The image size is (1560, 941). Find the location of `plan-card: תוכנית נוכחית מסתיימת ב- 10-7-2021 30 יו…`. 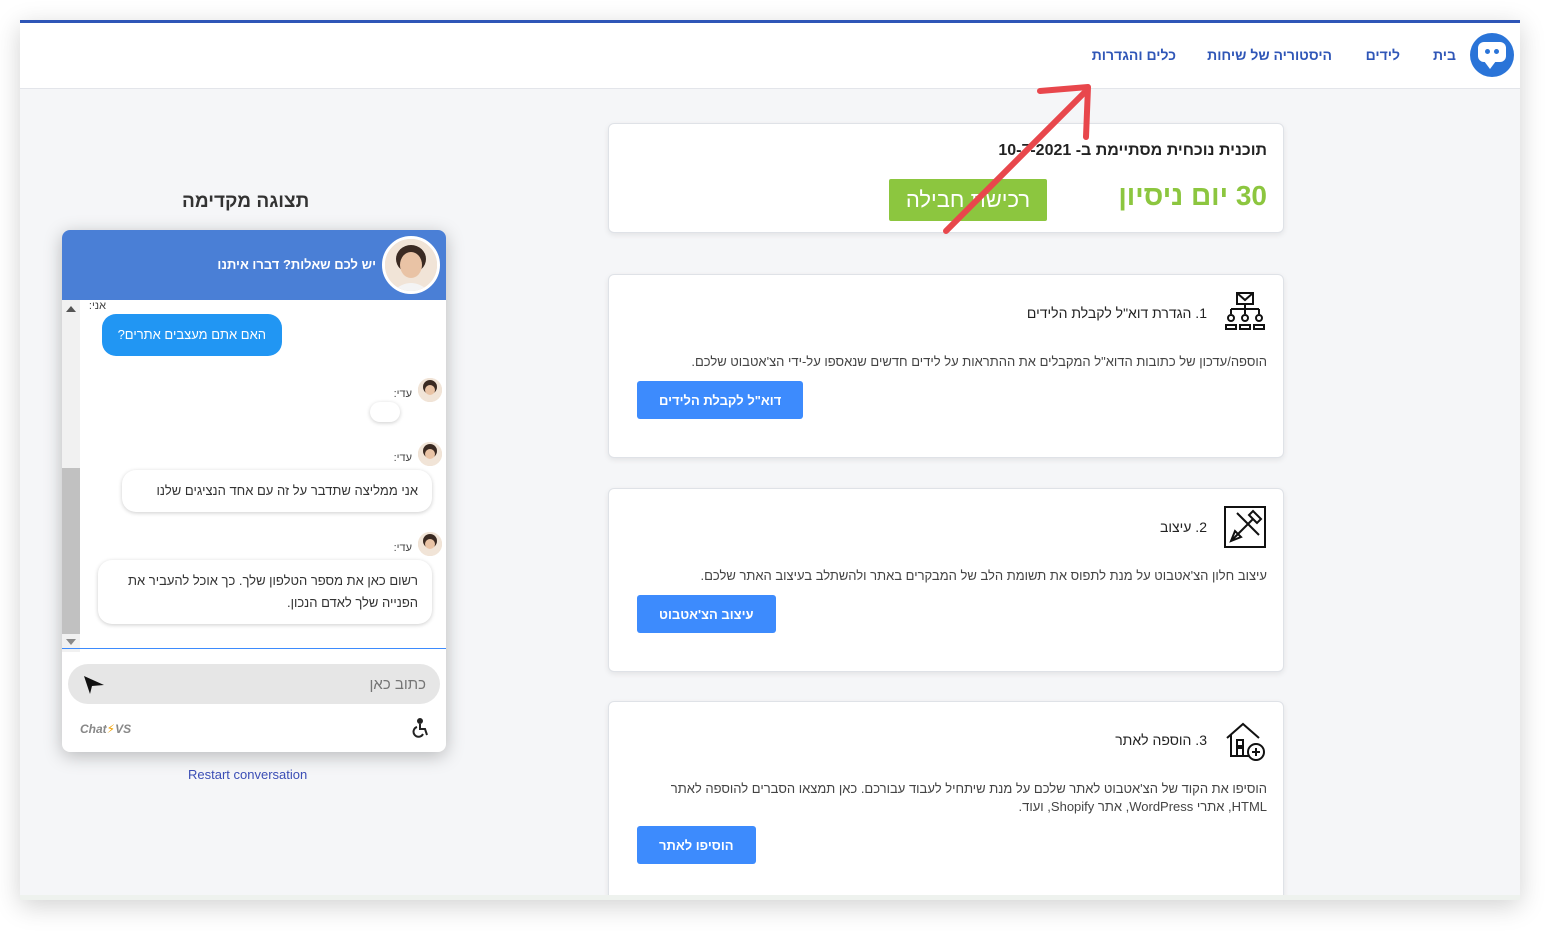

plan-card: תוכנית נוכחית מסתיימת ב- 10-7-2021 30 יו… is located at coordinates (946, 178).